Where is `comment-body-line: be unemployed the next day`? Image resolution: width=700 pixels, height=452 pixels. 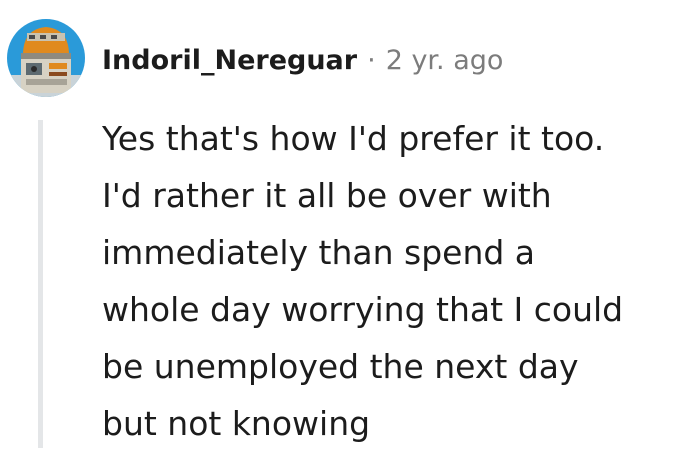
comment-body-line: be unemployed the next day is located at coordinates (340, 366).